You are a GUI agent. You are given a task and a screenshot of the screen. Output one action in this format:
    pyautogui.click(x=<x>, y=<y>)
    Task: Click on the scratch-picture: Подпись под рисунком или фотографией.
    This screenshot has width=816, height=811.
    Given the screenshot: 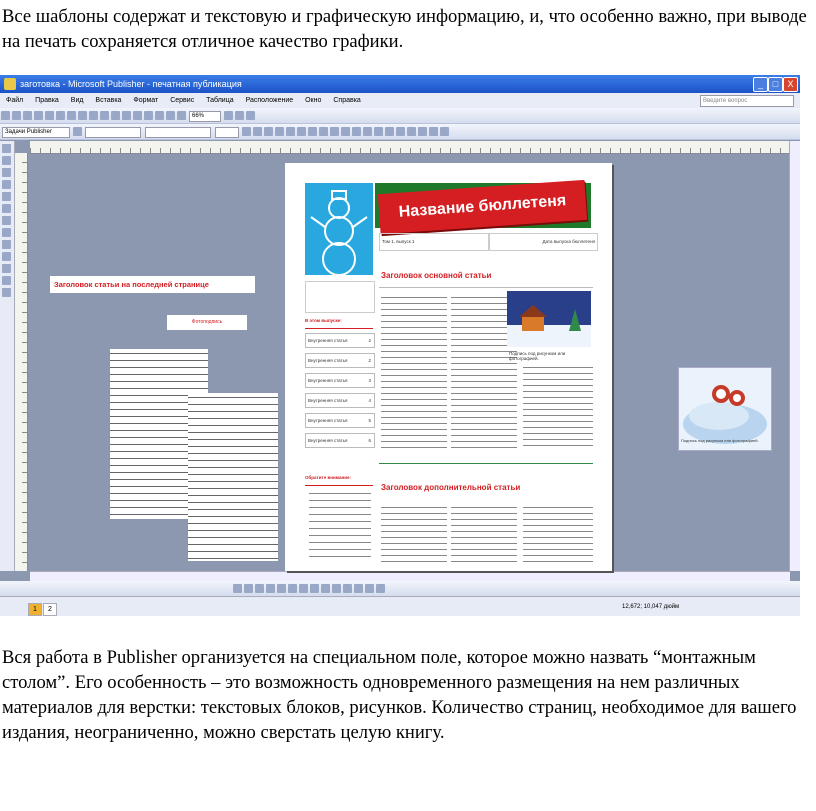 What is the action you would take?
    pyautogui.click(x=725, y=409)
    